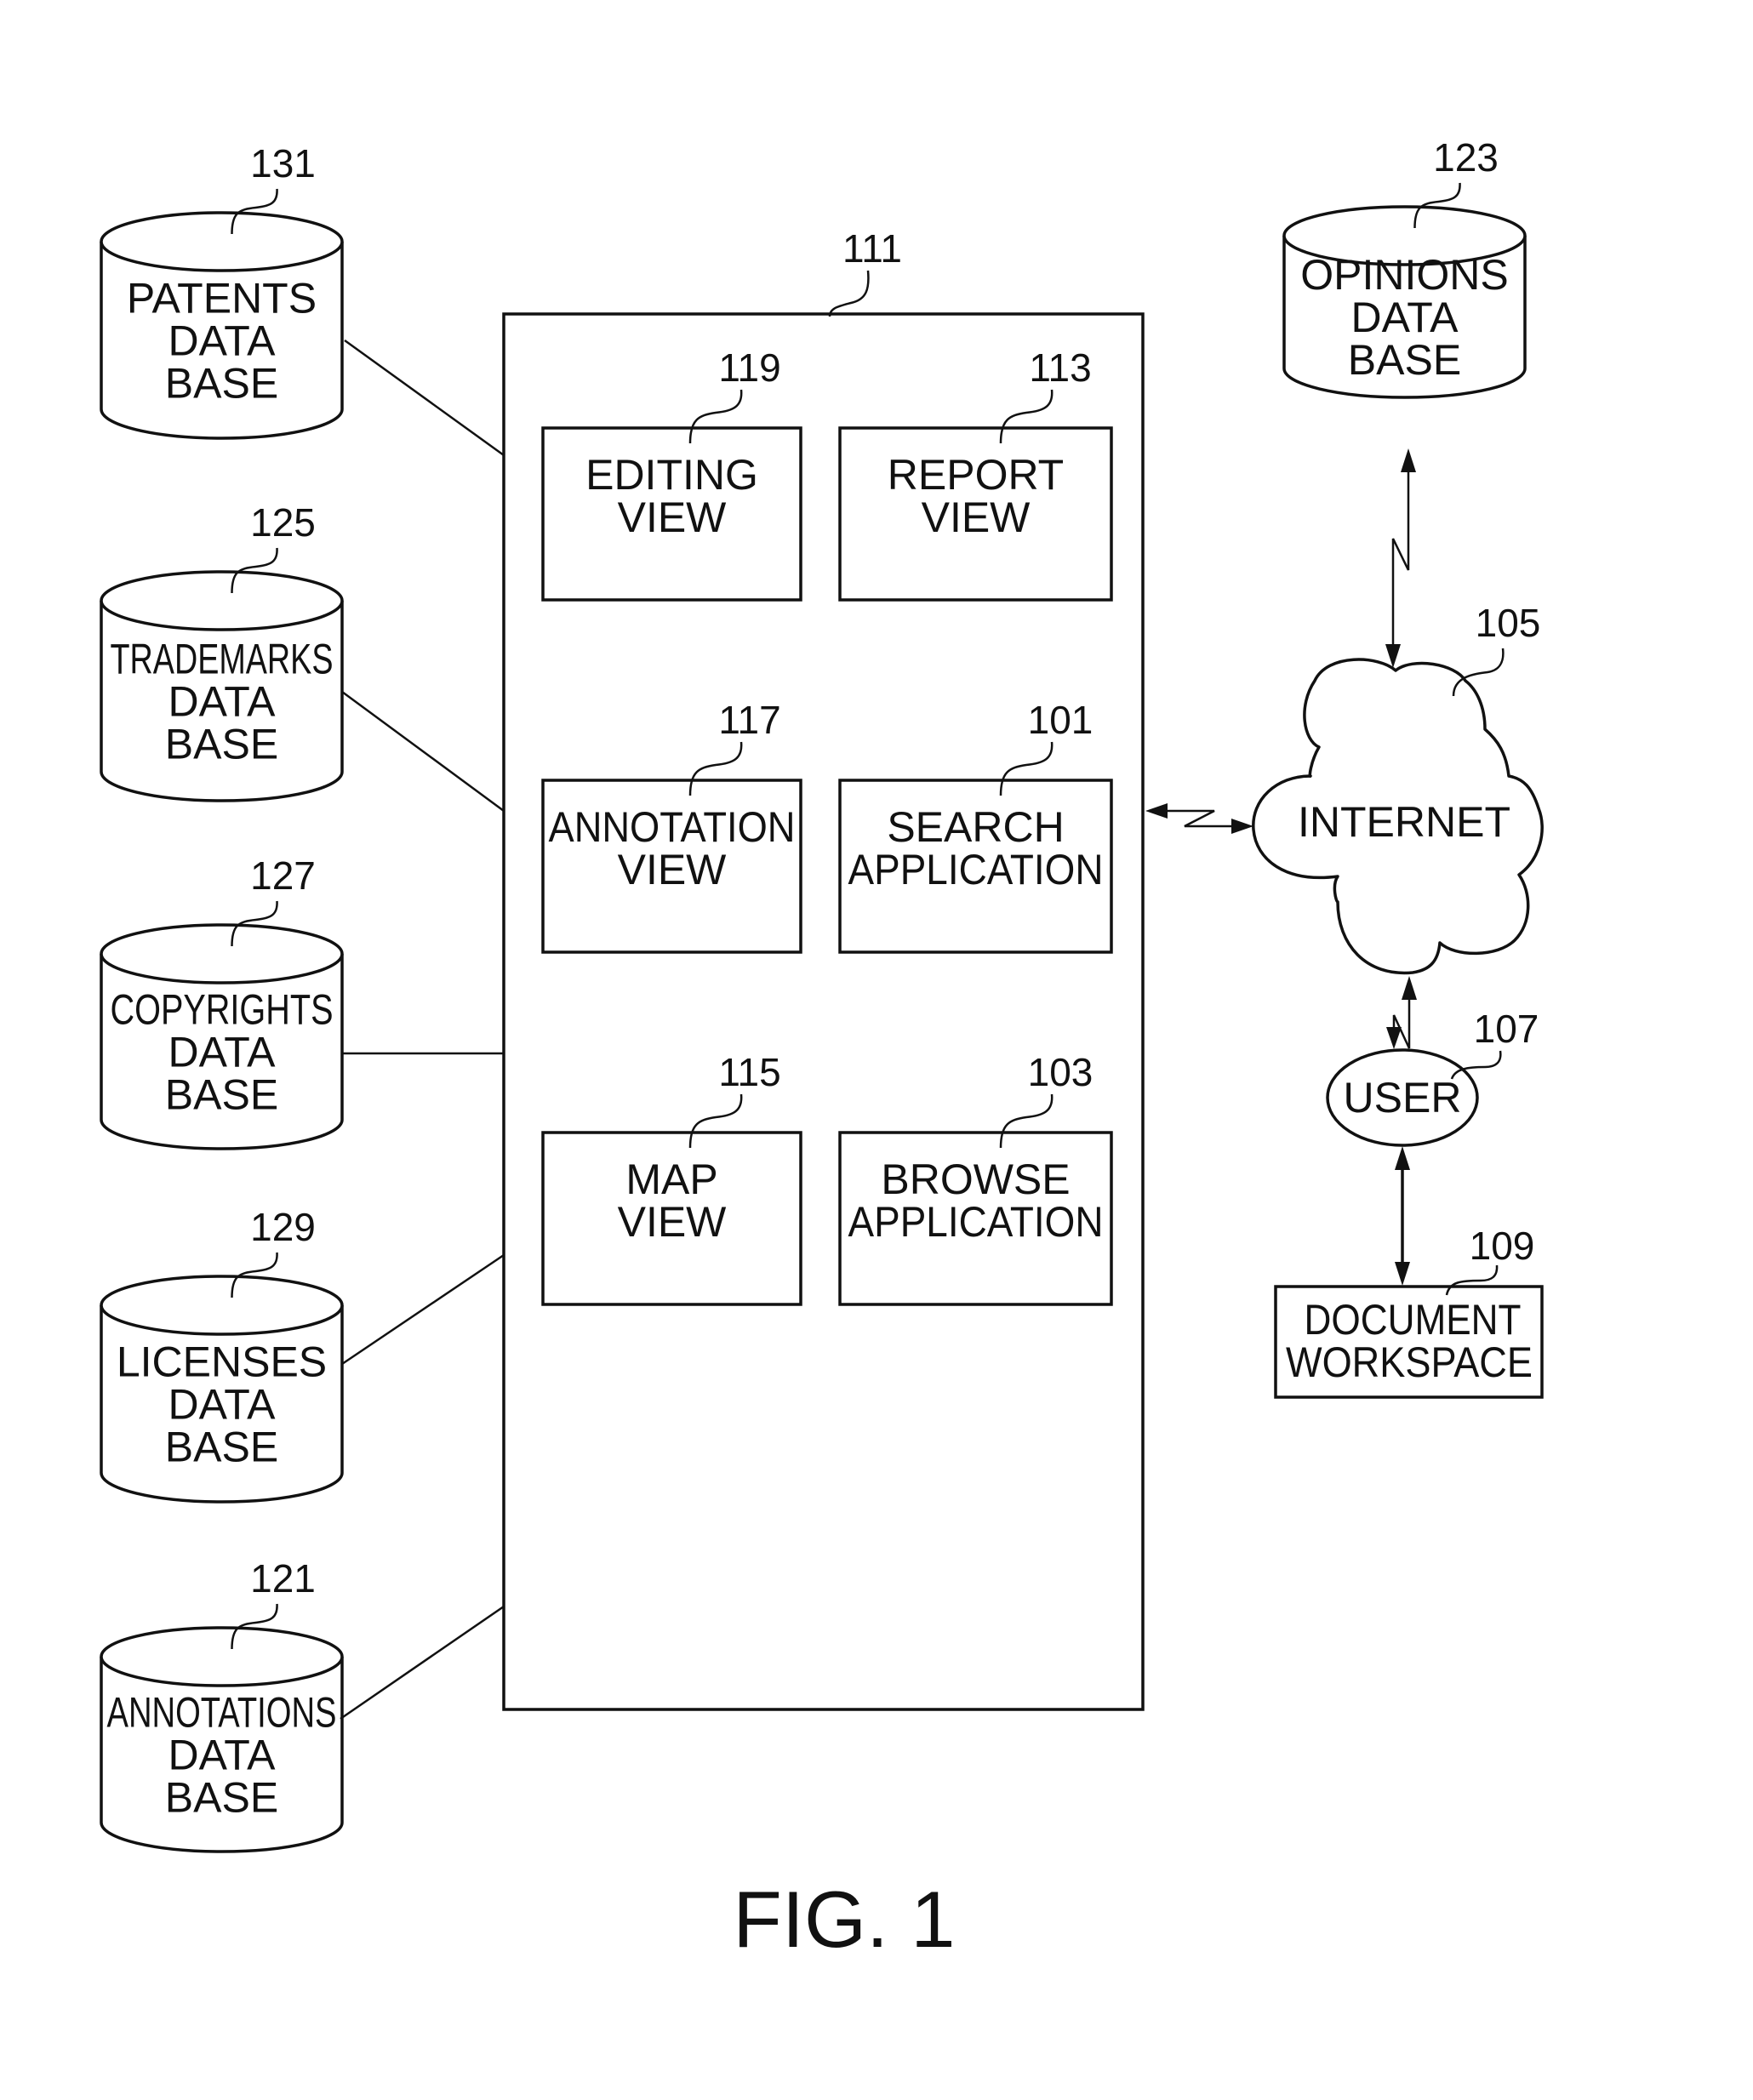 Image resolution: width=1753 pixels, height=2100 pixels. Describe the element at coordinates (222, 341) in the screenshot. I see `patents-database-label-line-2: DATA` at that location.